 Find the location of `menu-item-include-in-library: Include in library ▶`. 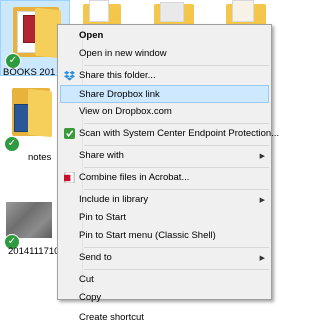

menu-item-include-in-library: Include in library ▶ is located at coordinates (164, 200).